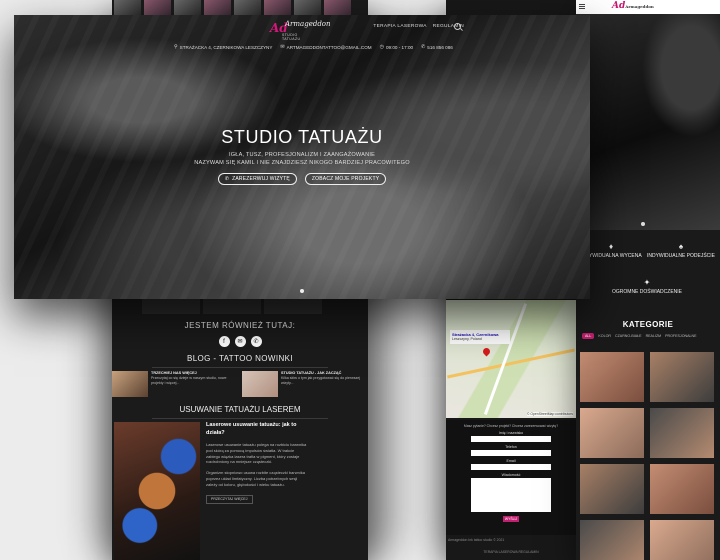  I want to click on social-links: f ✉ ✆, so click(240, 341).